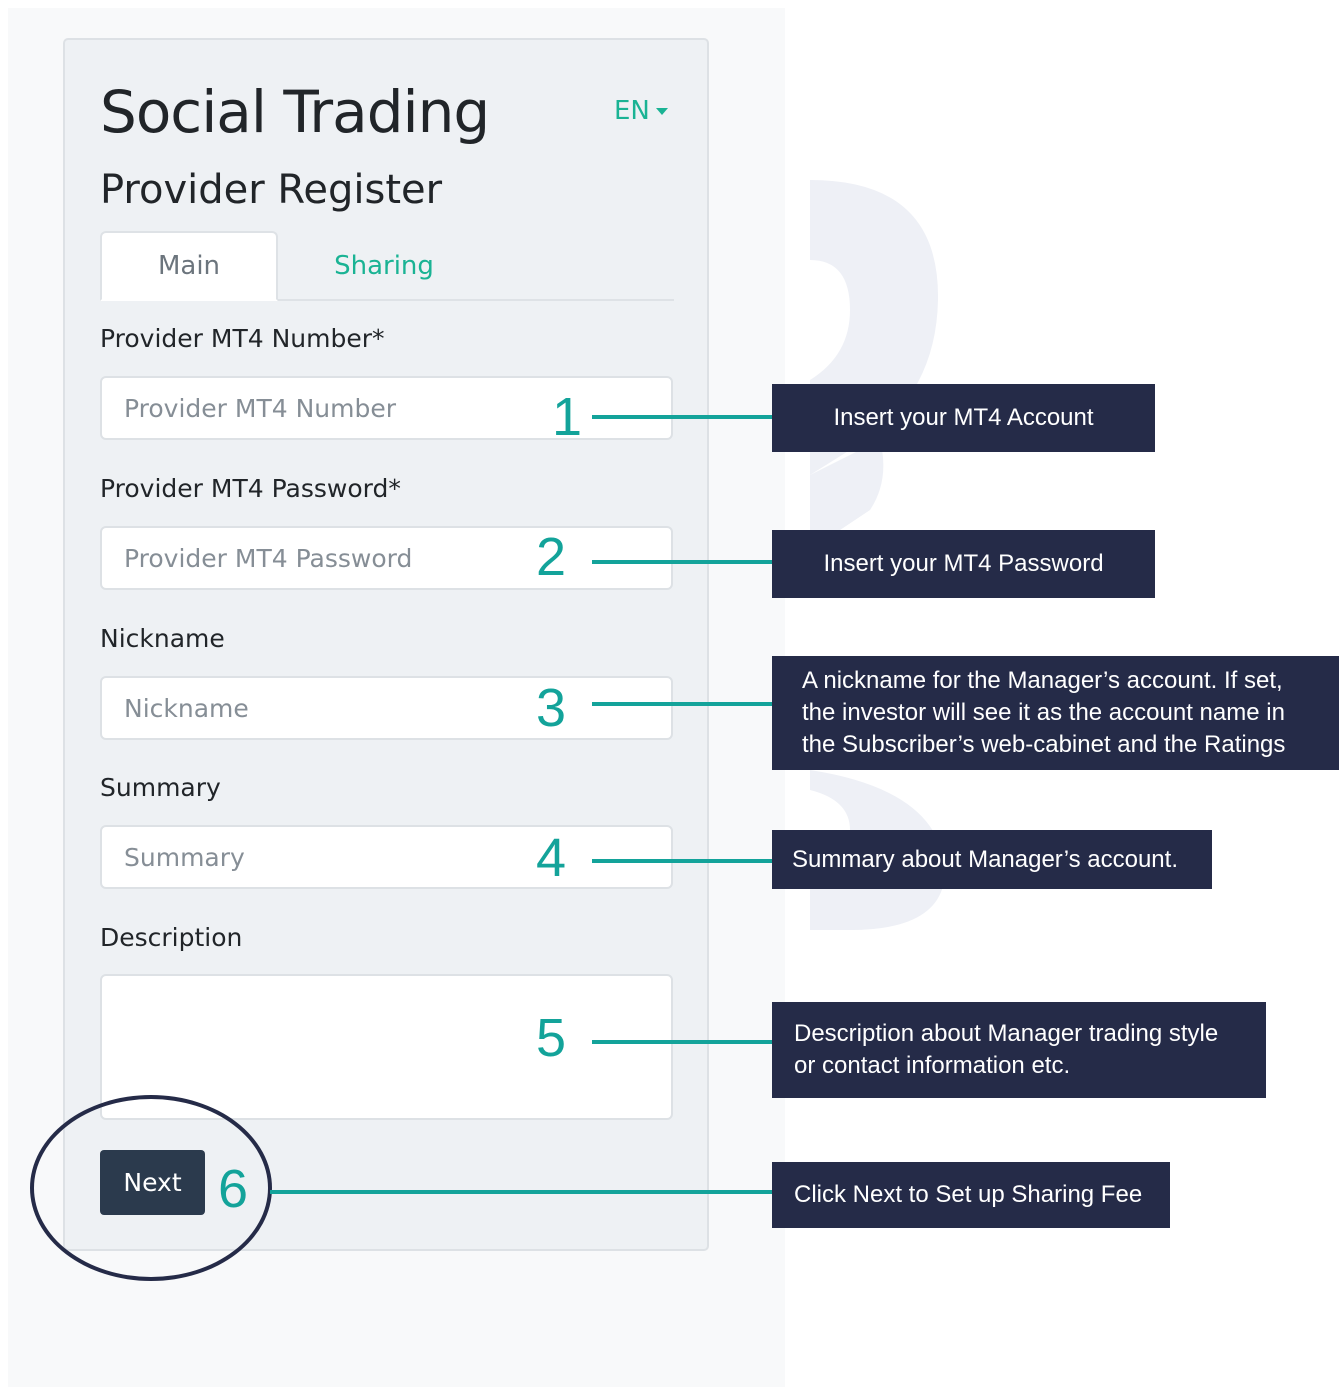 Image resolution: width=1344 pixels, height=1387 pixels. Describe the element at coordinates (271, 190) in the screenshot. I see `page-subtitle: Provider Register` at that location.